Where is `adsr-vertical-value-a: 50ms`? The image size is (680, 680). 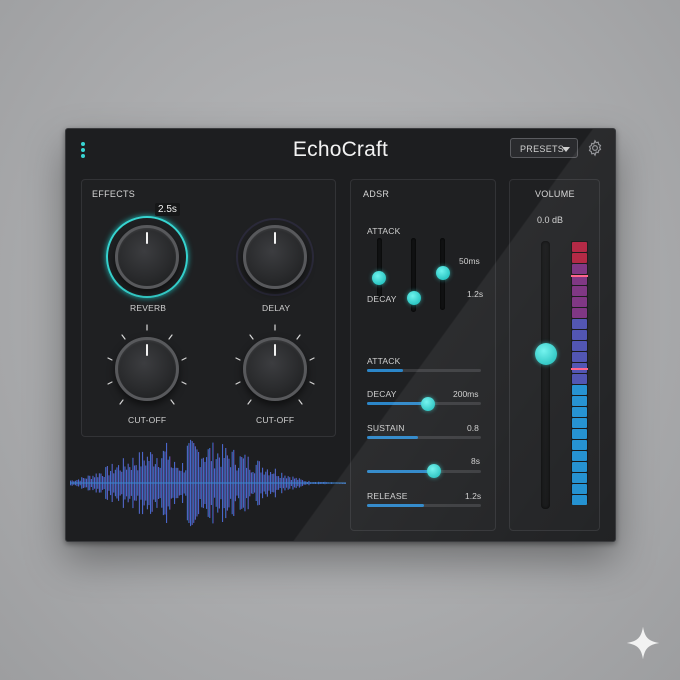 adsr-vertical-value-a: 50ms is located at coordinates (469, 261).